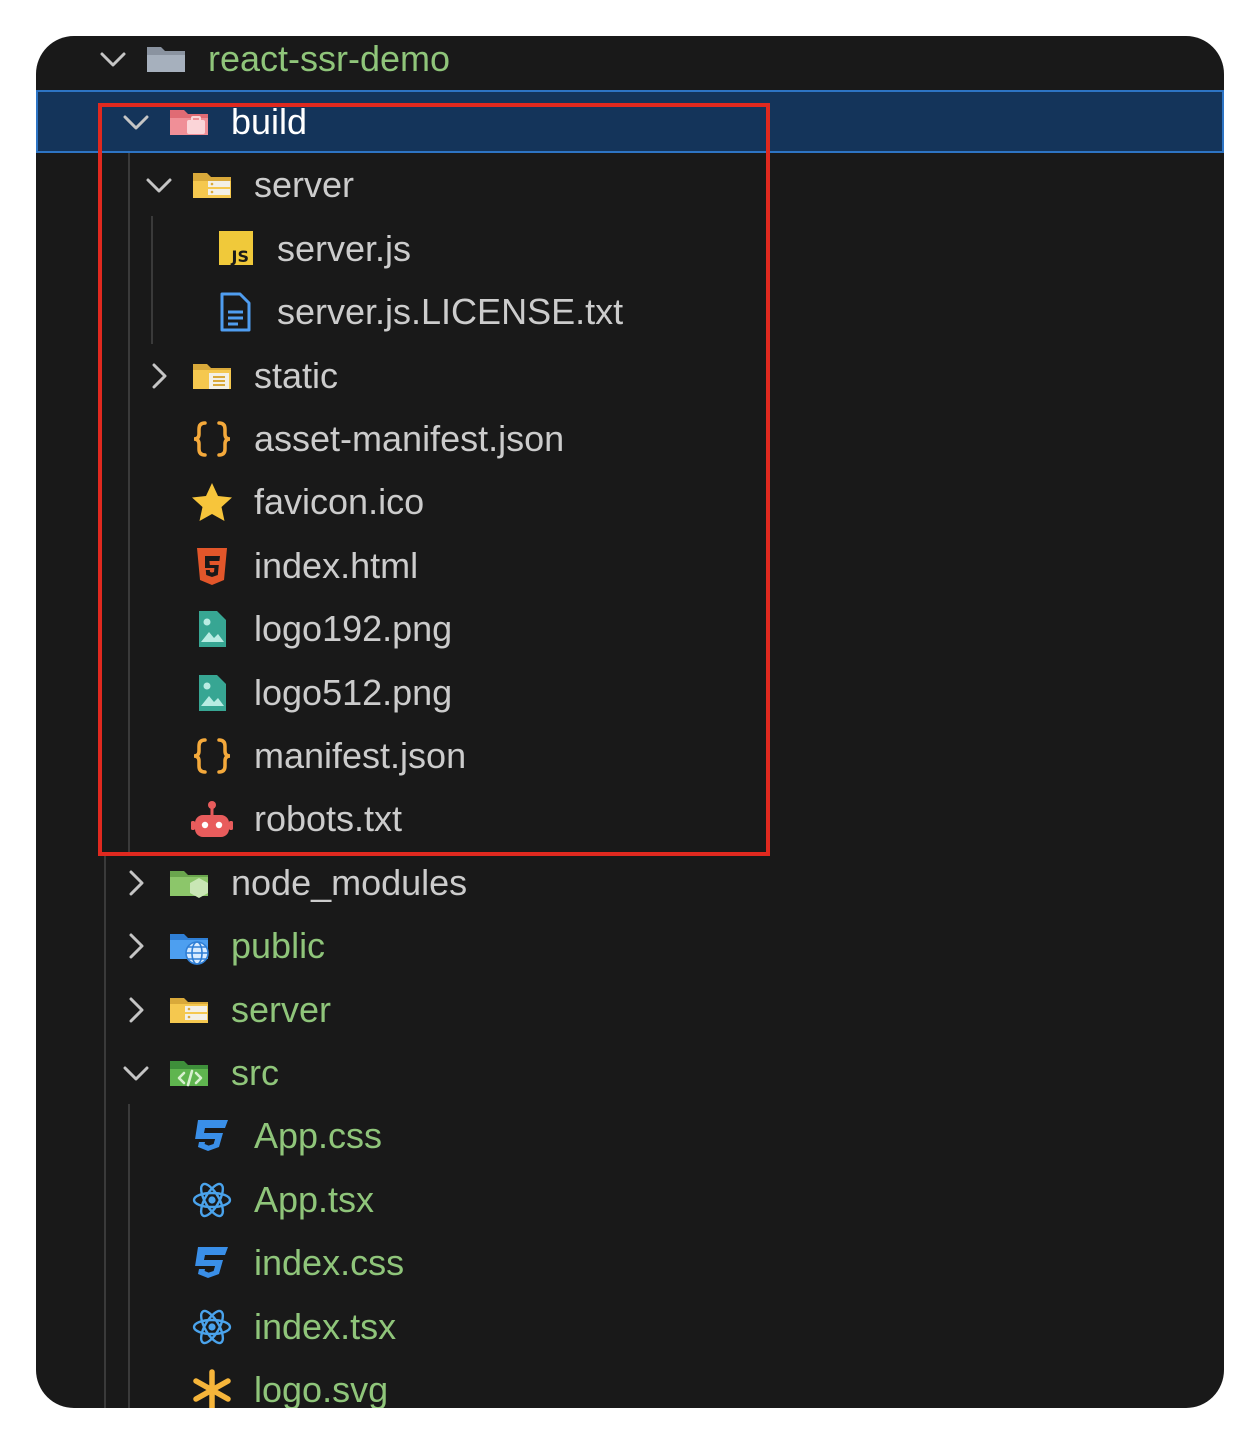 The image size is (1260, 1444). What do you see at coordinates (189, 1073) in the screenshot?
I see `code-folder-icon` at bounding box center [189, 1073].